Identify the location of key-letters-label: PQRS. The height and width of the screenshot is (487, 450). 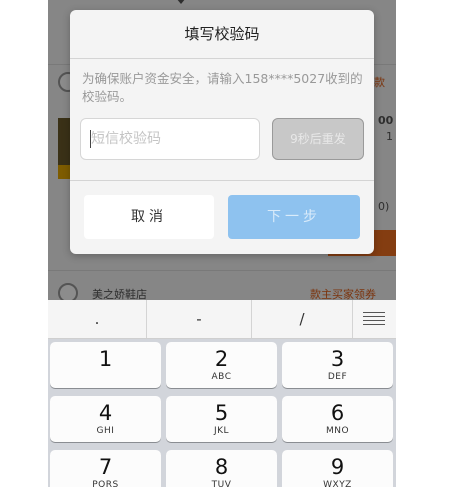
(105, 483).